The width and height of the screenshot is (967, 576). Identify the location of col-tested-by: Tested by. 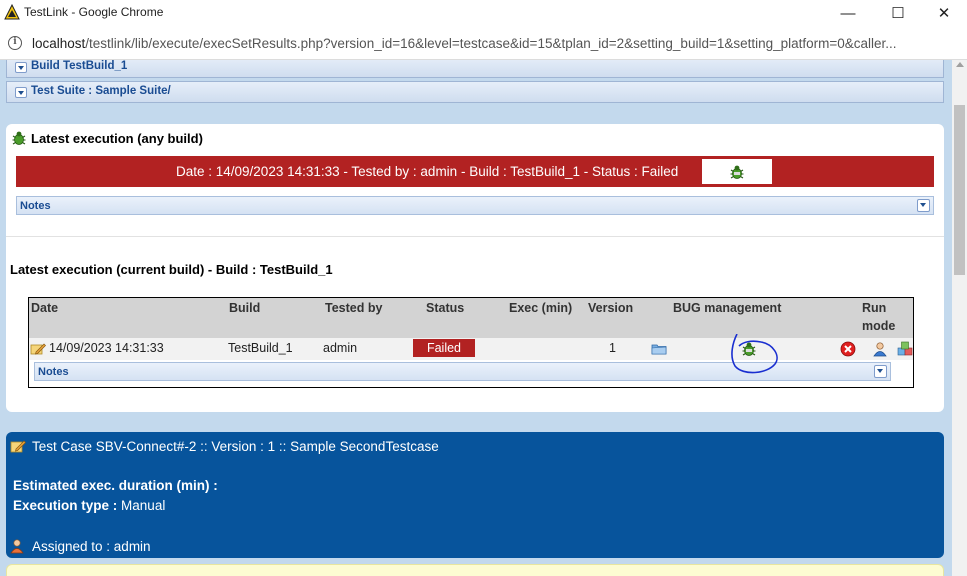
(354, 308).